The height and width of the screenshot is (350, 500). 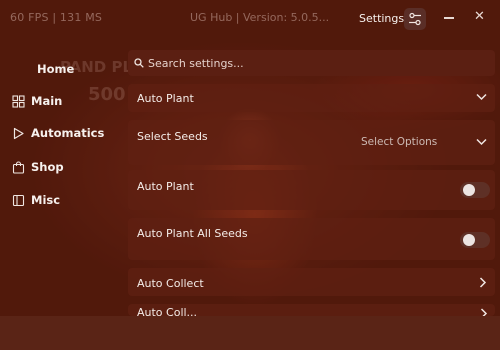 I want to click on close-button: ✕, so click(x=479, y=16).